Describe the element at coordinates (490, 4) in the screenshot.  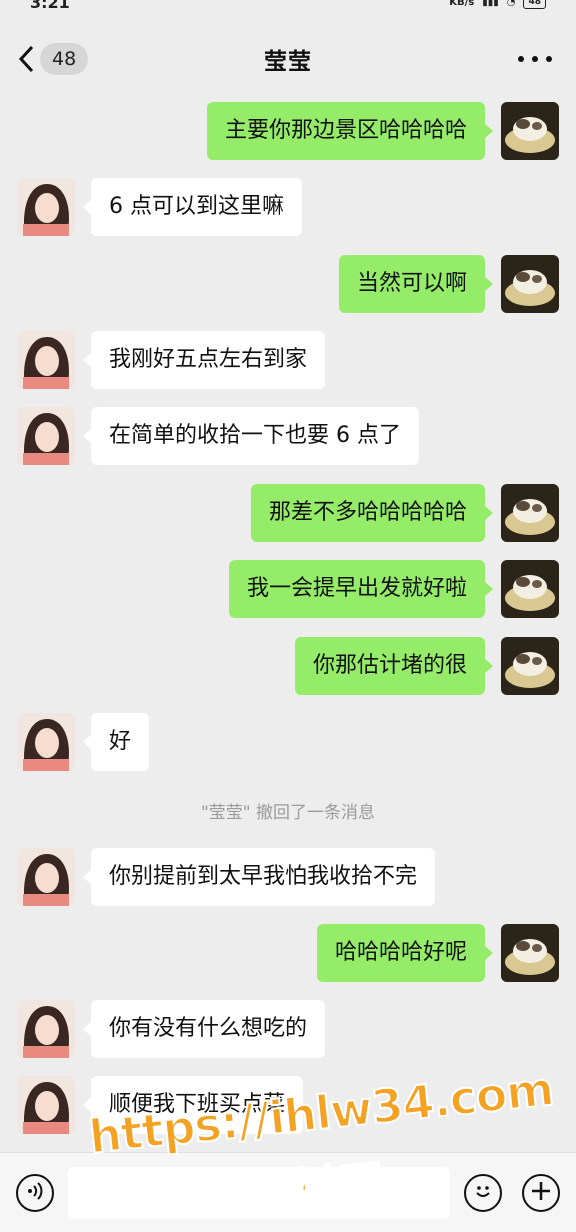
I see `signal-icon: ▮▮▮` at that location.